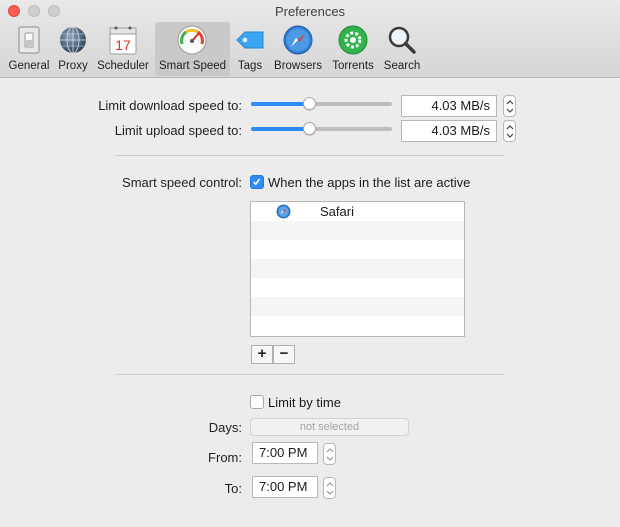  What do you see at coordinates (449, 131) in the screenshot?
I see `upload-speed-field: 4.03 MB/s` at bounding box center [449, 131].